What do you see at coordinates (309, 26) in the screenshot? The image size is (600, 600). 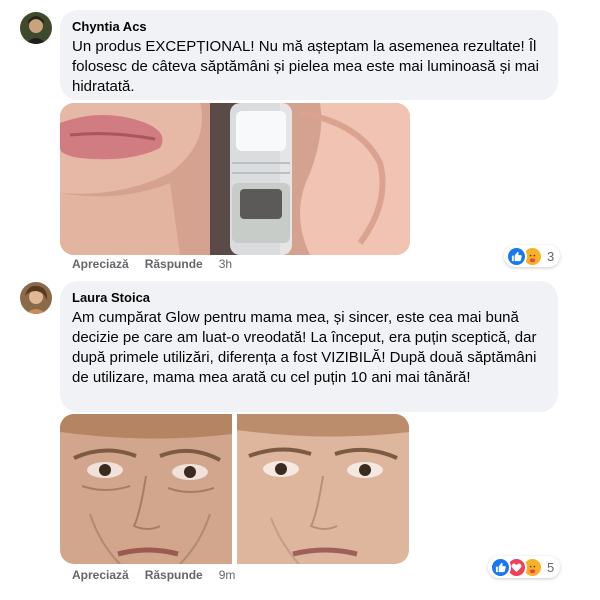 I see `author-name: Chyntia Acs` at bounding box center [309, 26].